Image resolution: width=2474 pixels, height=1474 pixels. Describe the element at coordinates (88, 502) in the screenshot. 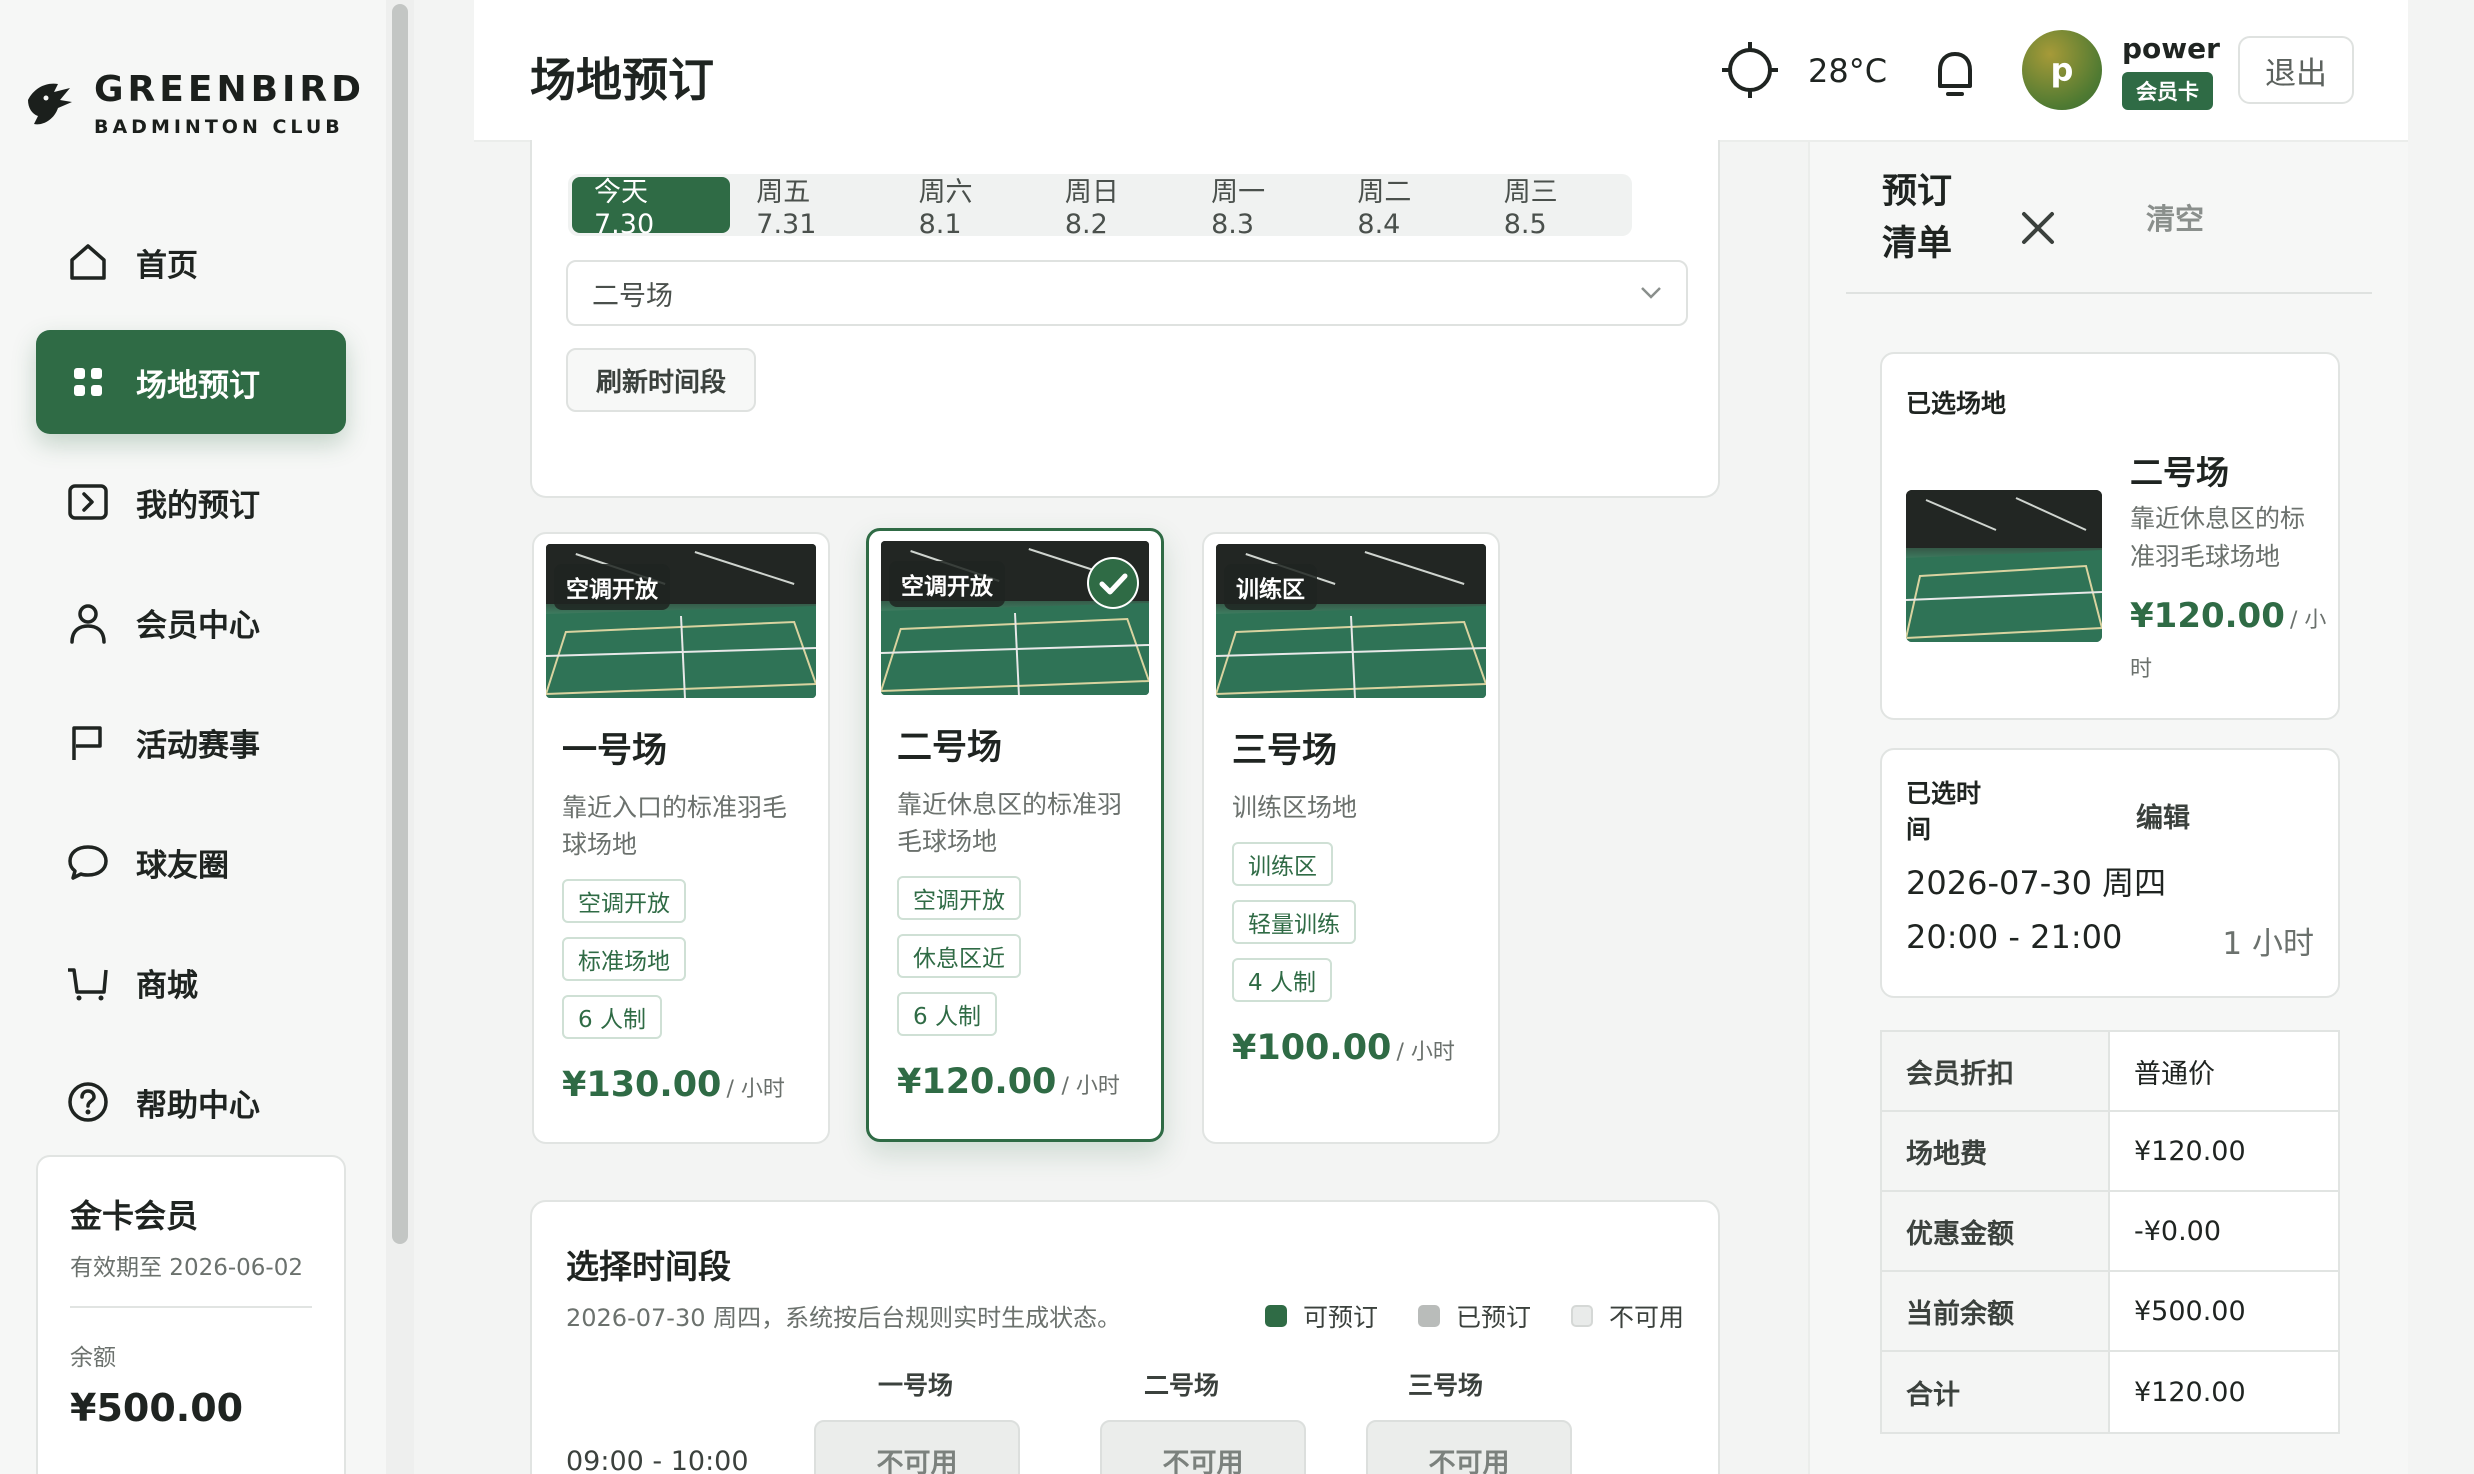

I see `arrow-box-icon` at that location.